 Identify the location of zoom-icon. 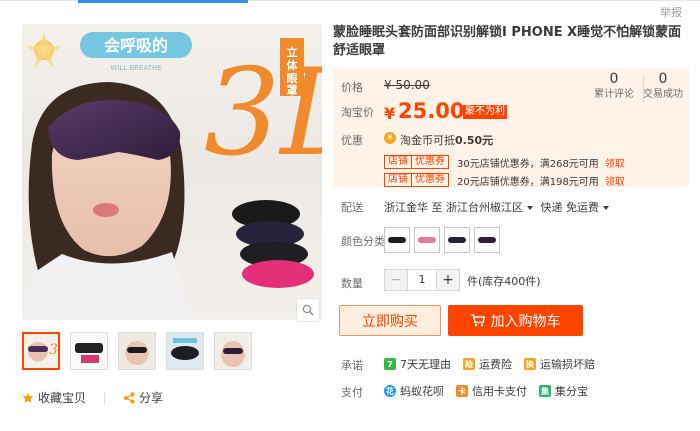
(308, 310).